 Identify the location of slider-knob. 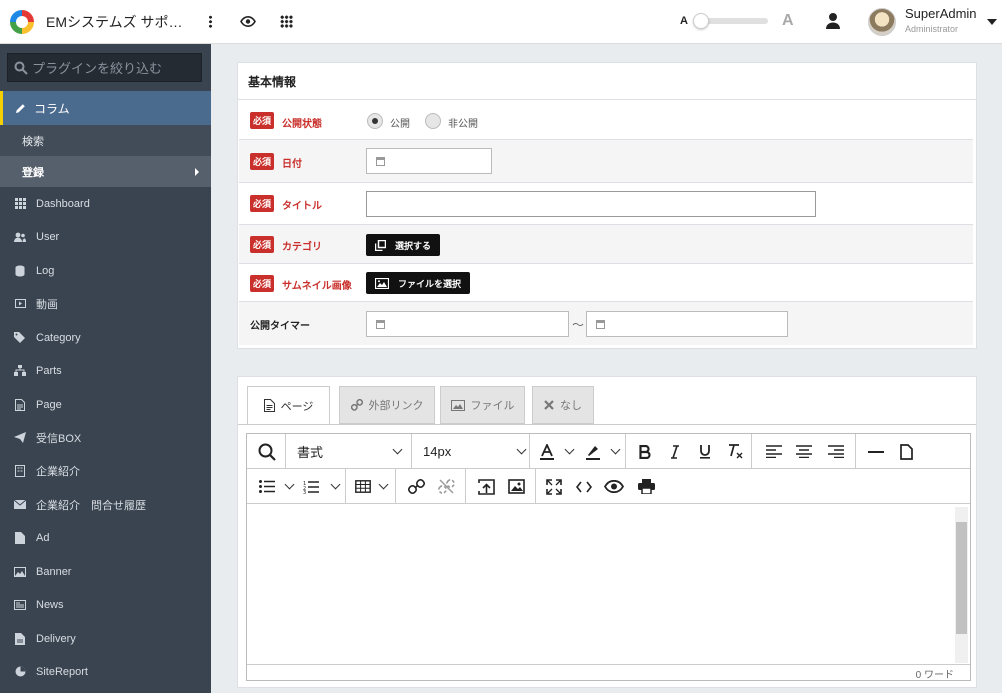
(700, 21).